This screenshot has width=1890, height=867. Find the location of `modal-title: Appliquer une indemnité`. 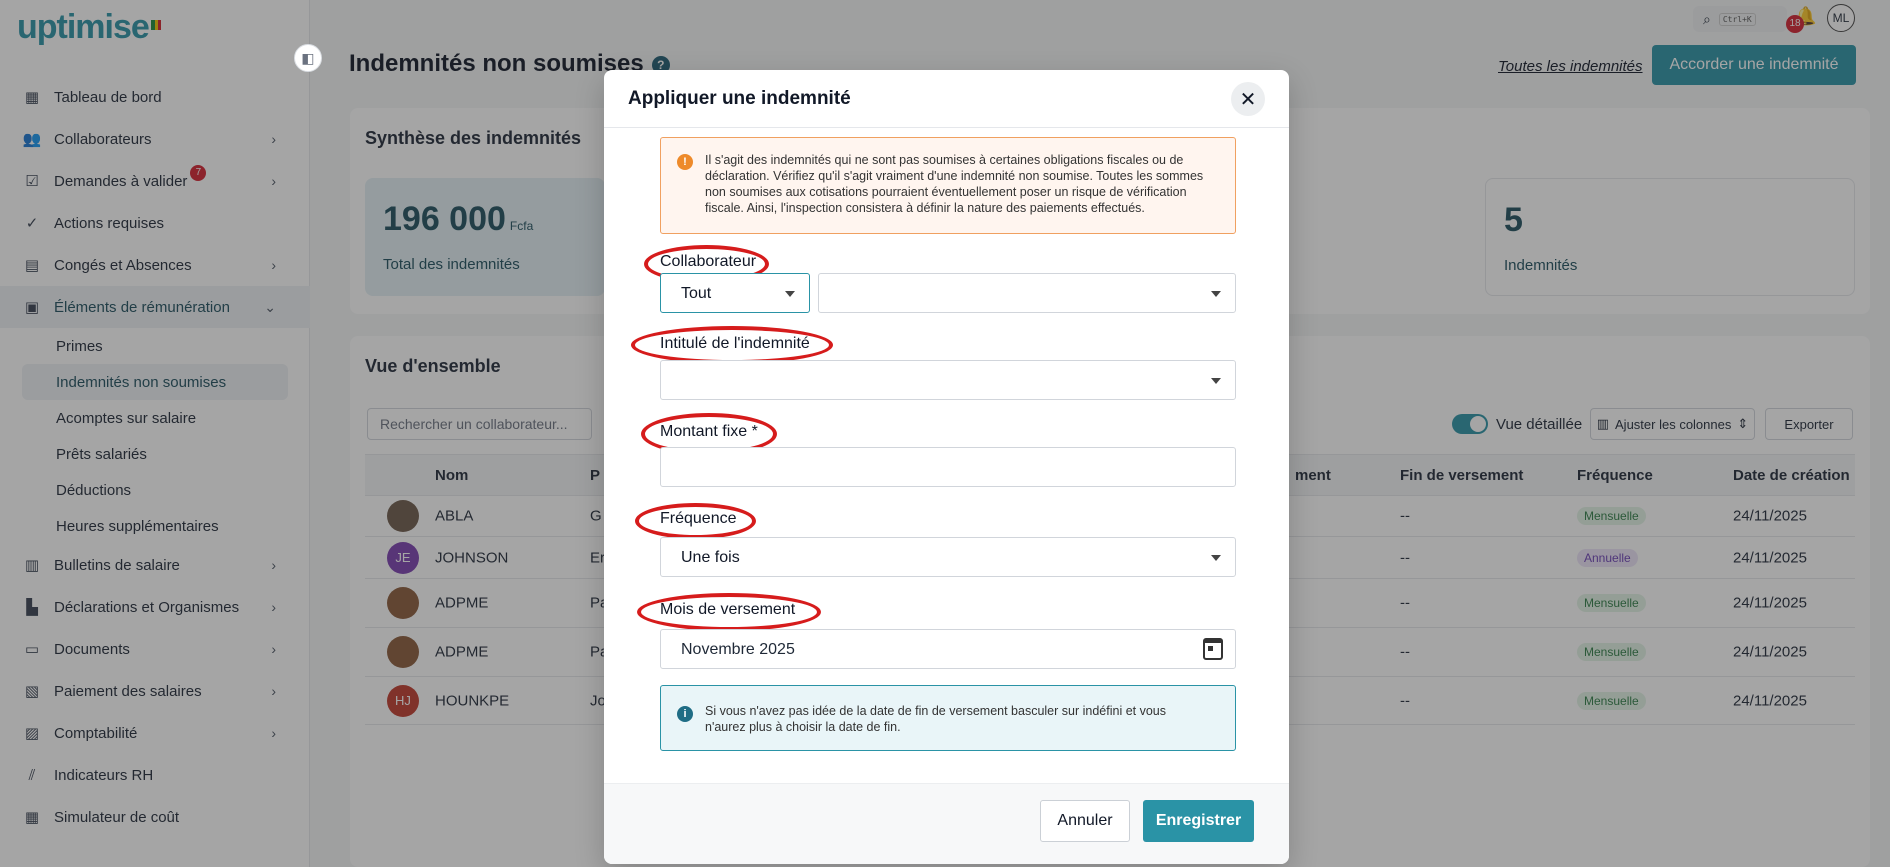

modal-title: Appliquer une indemnité is located at coordinates (739, 98).